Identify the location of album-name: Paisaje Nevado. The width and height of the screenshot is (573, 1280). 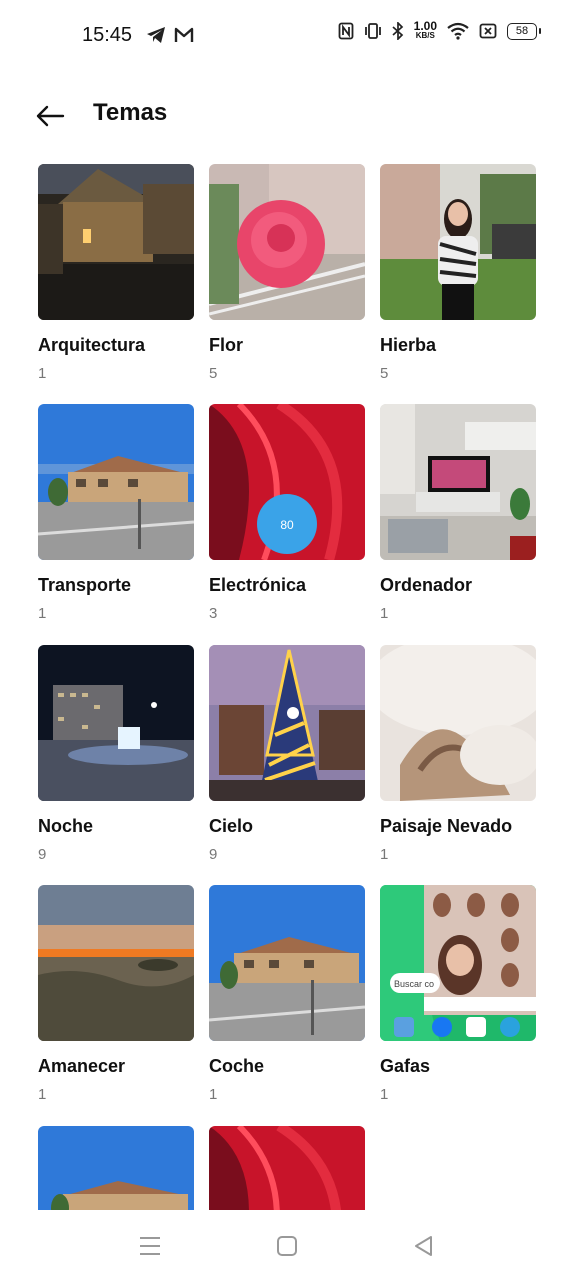
(446, 826).